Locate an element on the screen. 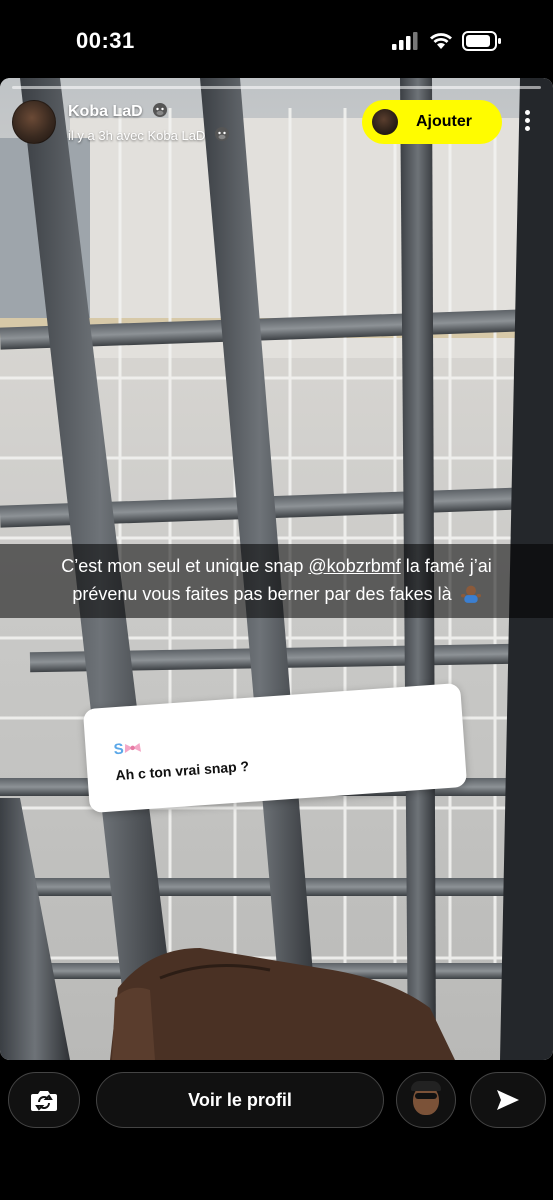  camera-swap-button is located at coordinates (44, 1100).